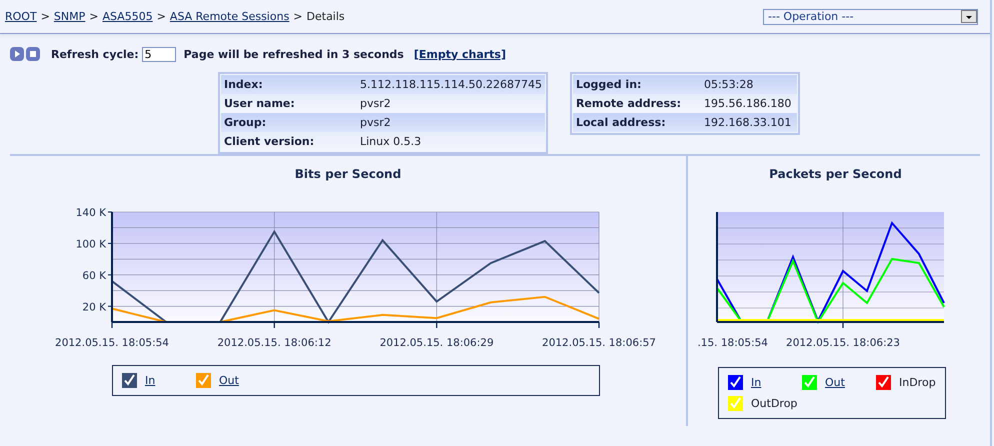  I want to click on x-tick-label: 2012.05.15. 18:06:12, so click(274, 343).